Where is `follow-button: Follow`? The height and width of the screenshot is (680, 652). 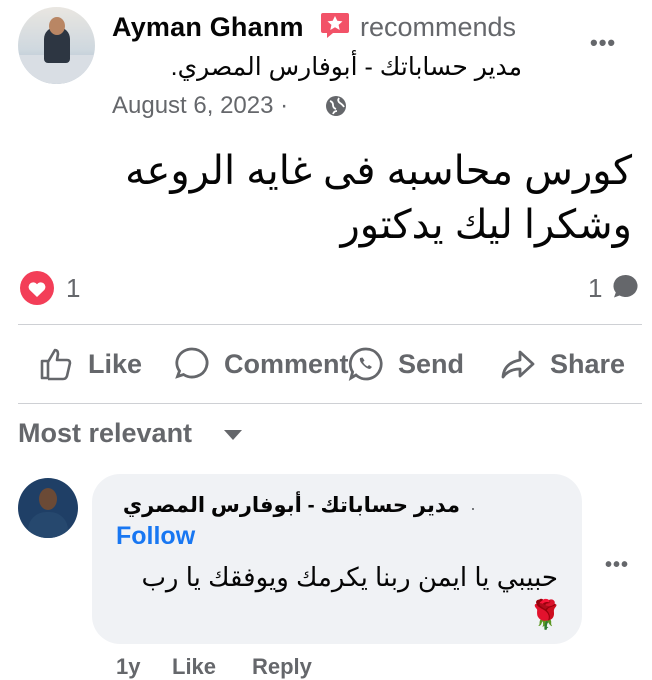 follow-button: Follow is located at coordinates (155, 536).